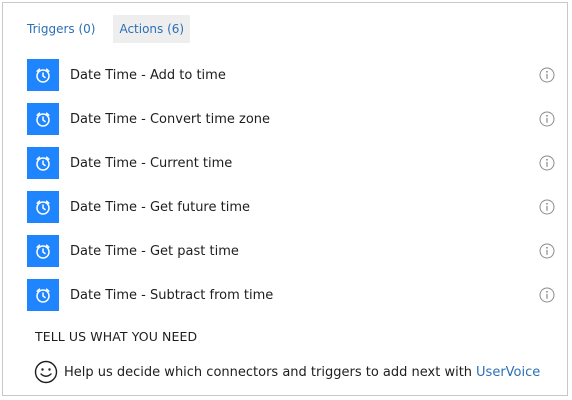  Describe the element at coordinates (172, 295) in the screenshot. I see `action-label: Date Time - Subtract from time` at that location.